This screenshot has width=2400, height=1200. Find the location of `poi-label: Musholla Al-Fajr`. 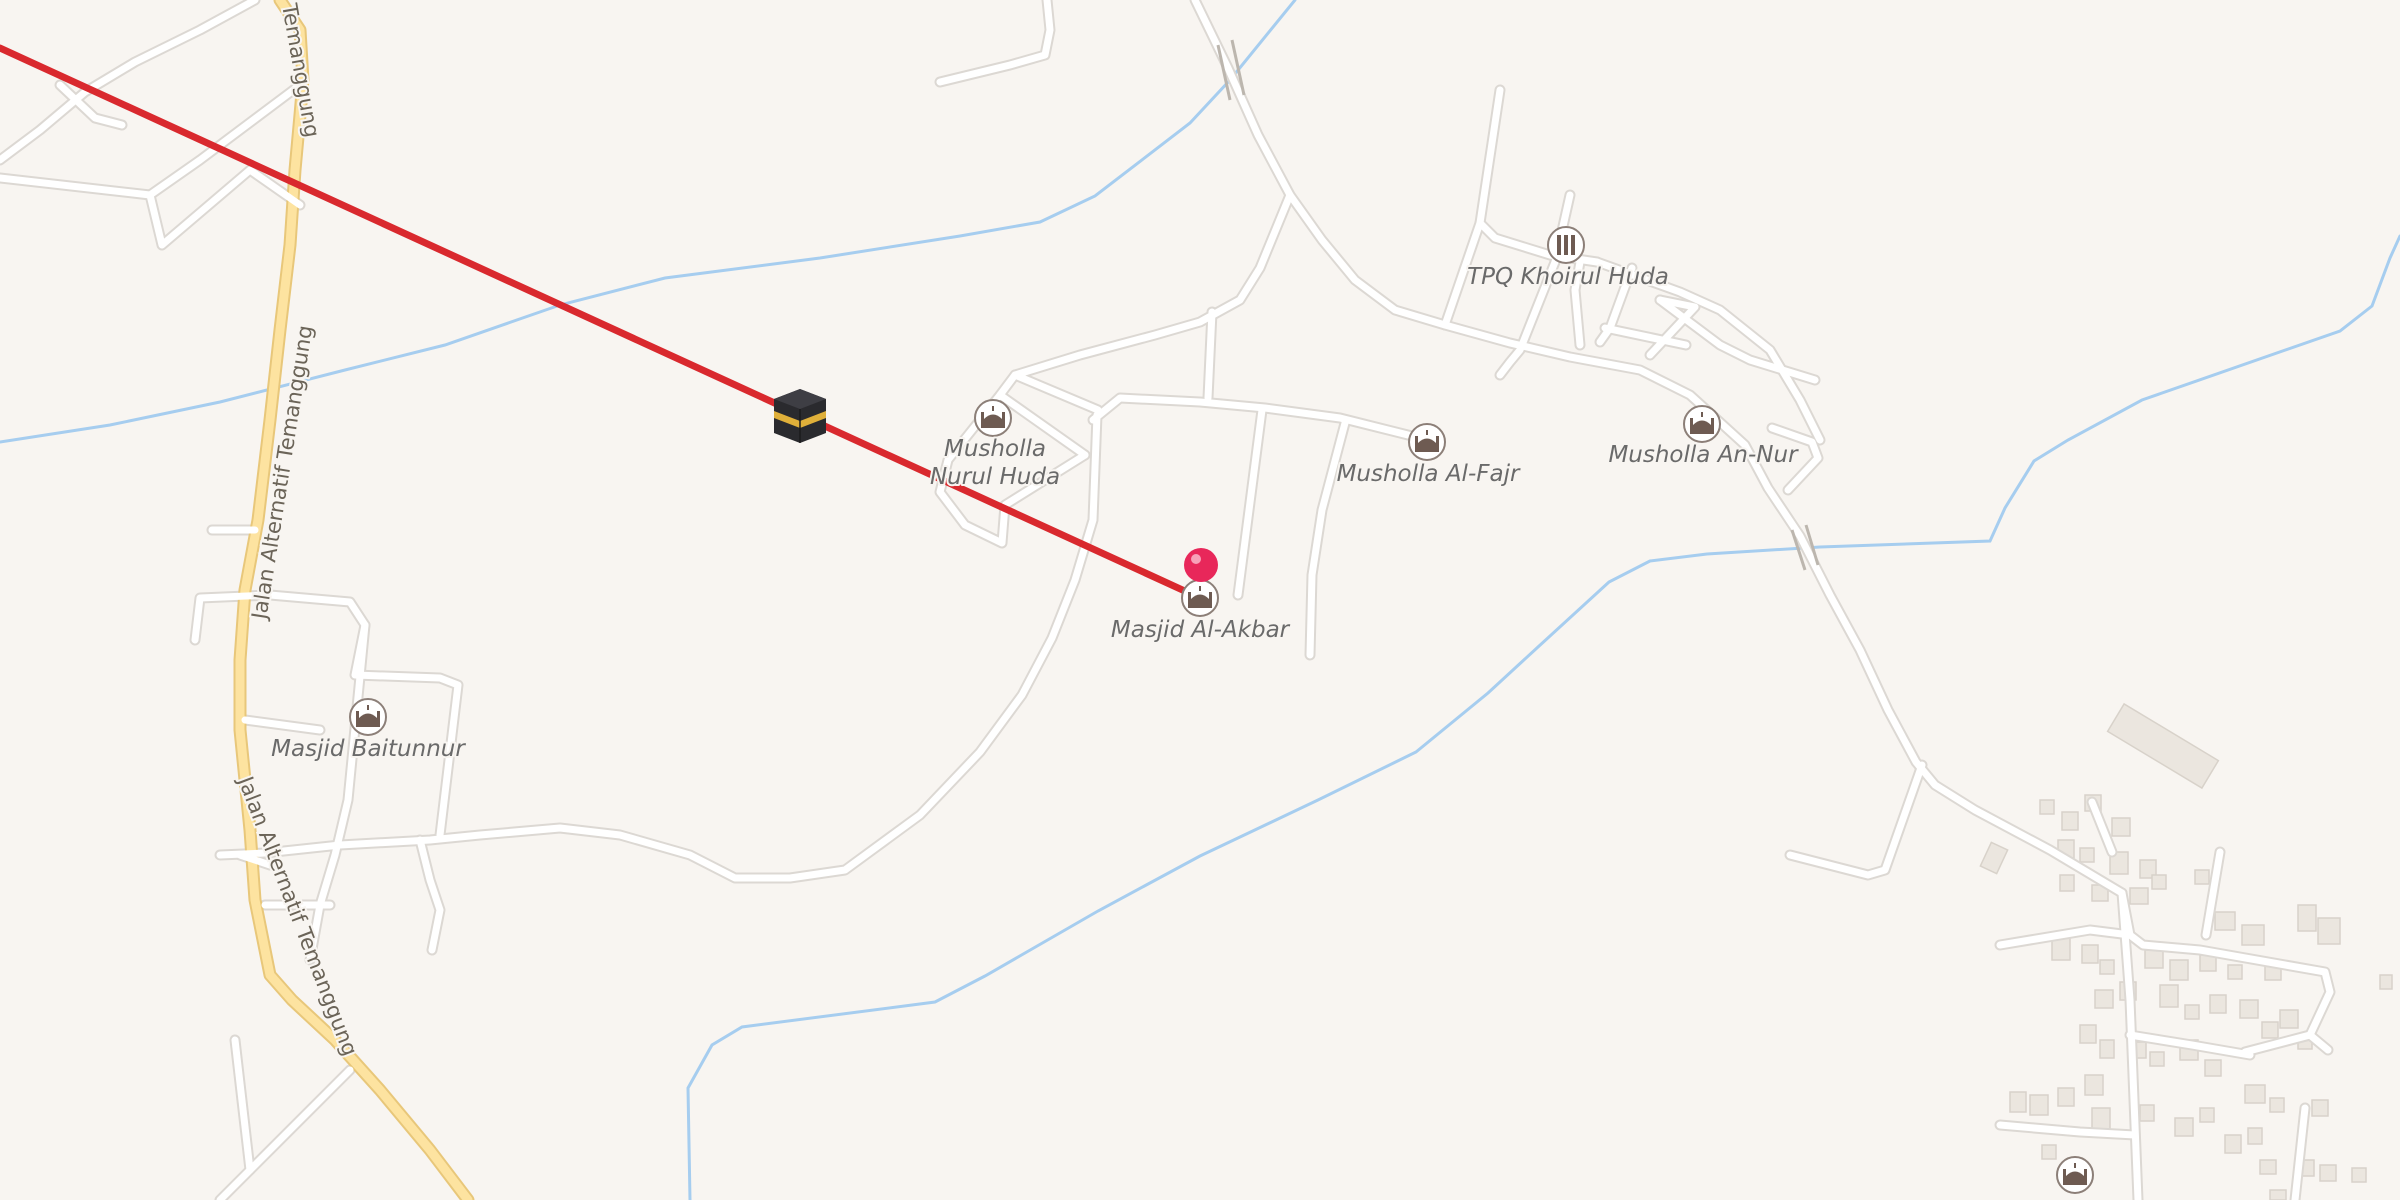

poi-label: Musholla Al-Fajr is located at coordinates (1429, 474).